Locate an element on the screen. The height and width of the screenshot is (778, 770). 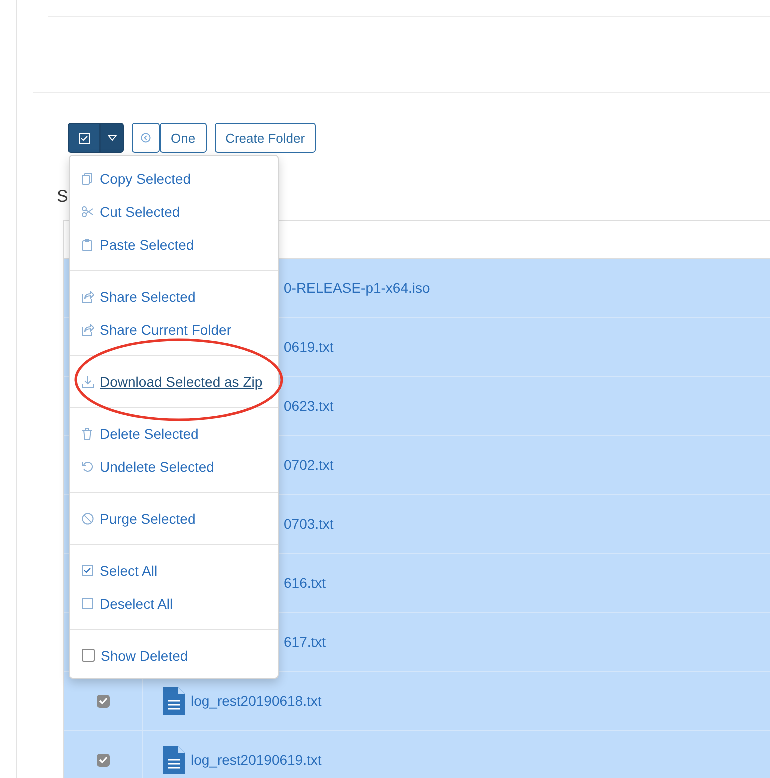
caret-icon is located at coordinates (112, 138).